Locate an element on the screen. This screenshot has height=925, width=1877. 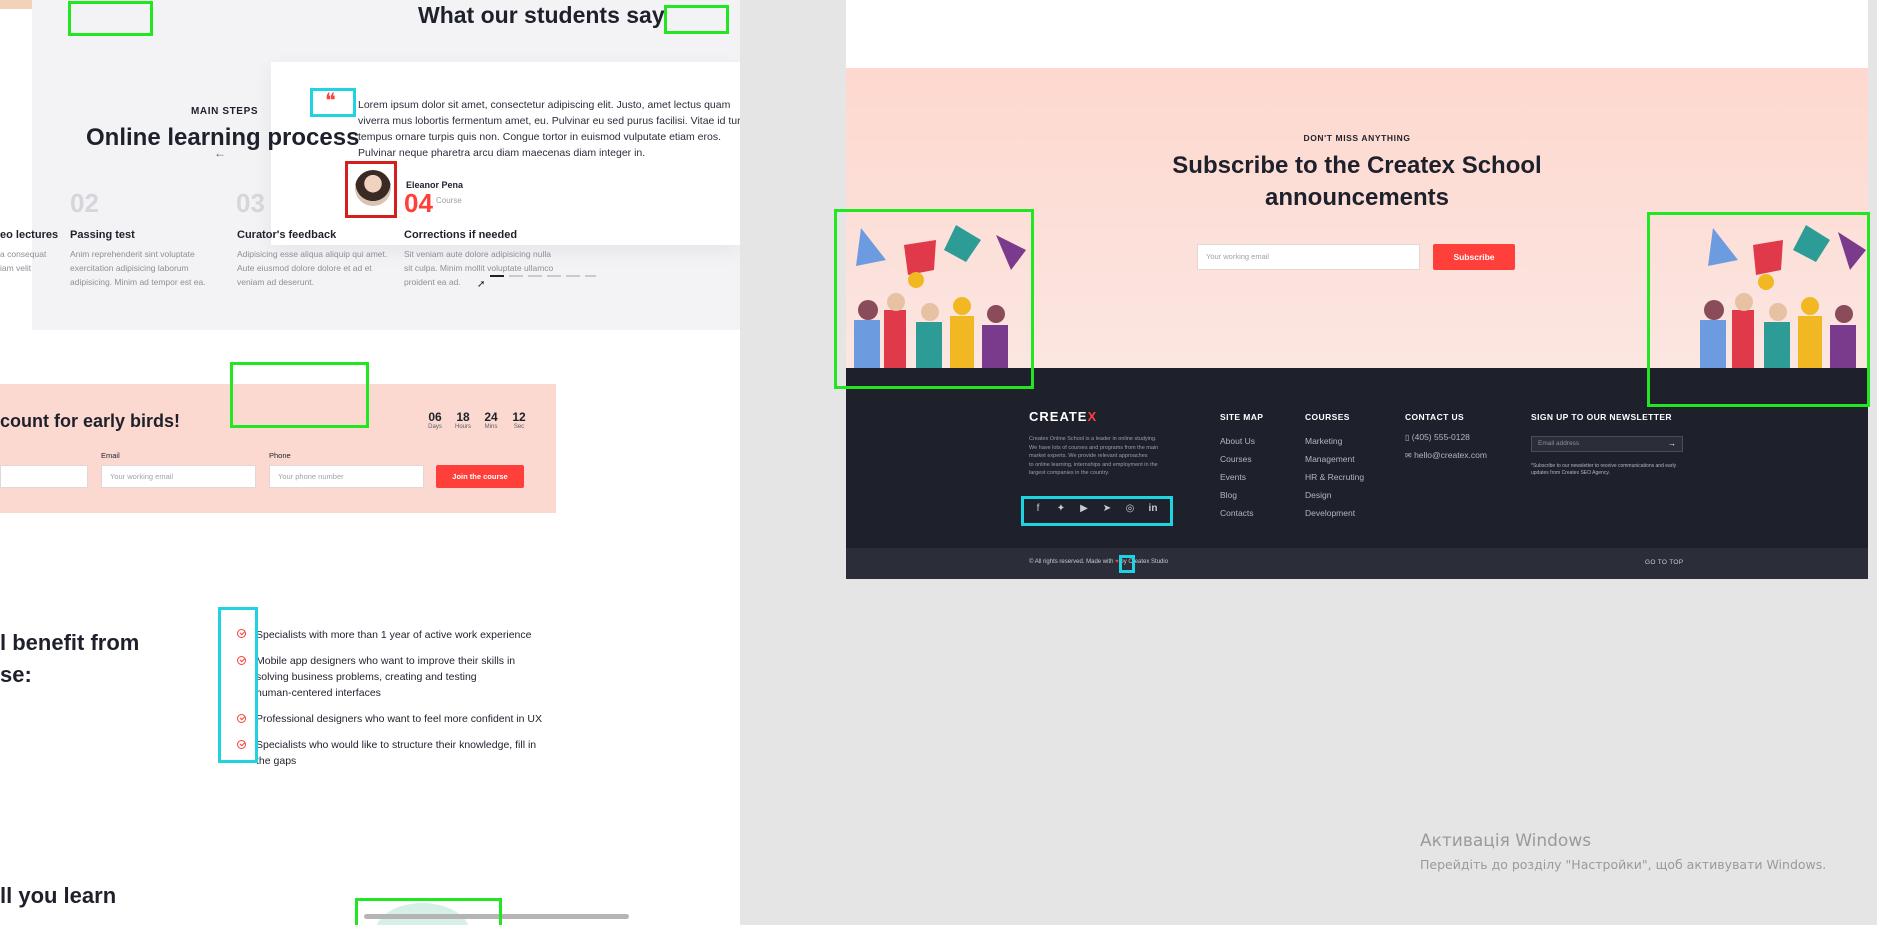
footer-link-events: Events is located at coordinates (1237, 477).